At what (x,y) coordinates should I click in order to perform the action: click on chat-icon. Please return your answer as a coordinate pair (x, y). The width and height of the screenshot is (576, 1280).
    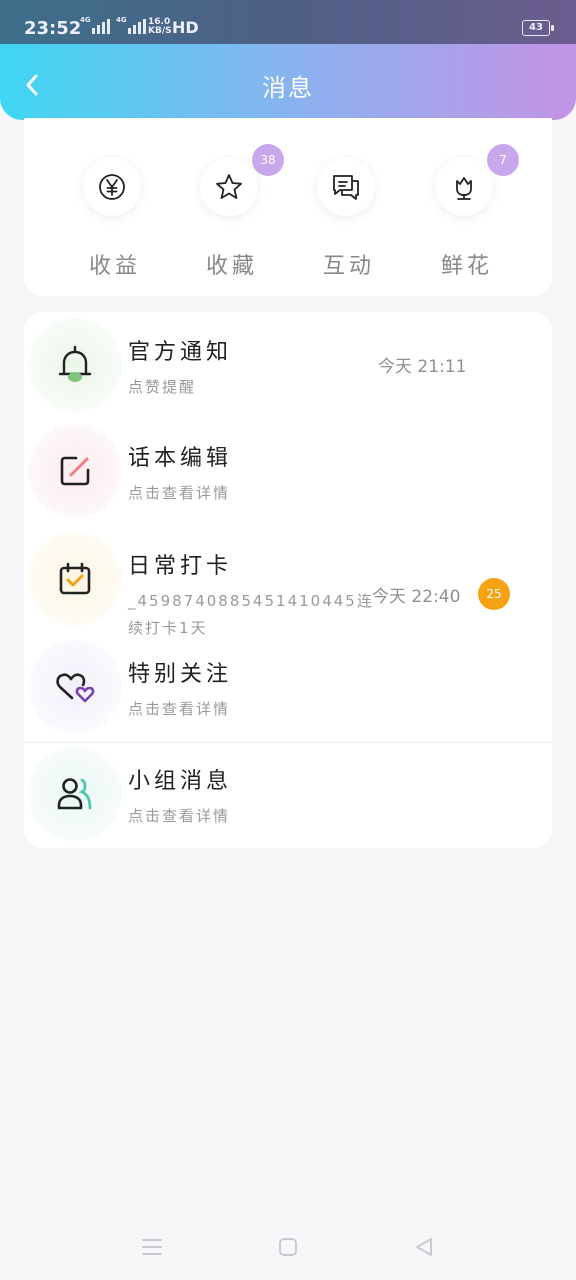
    Looking at the image, I should click on (346, 187).